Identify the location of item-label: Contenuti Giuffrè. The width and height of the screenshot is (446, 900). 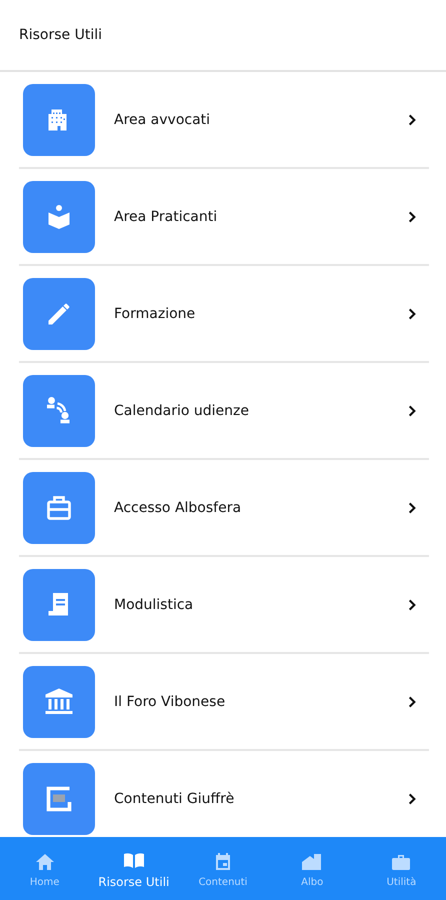
(175, 798).